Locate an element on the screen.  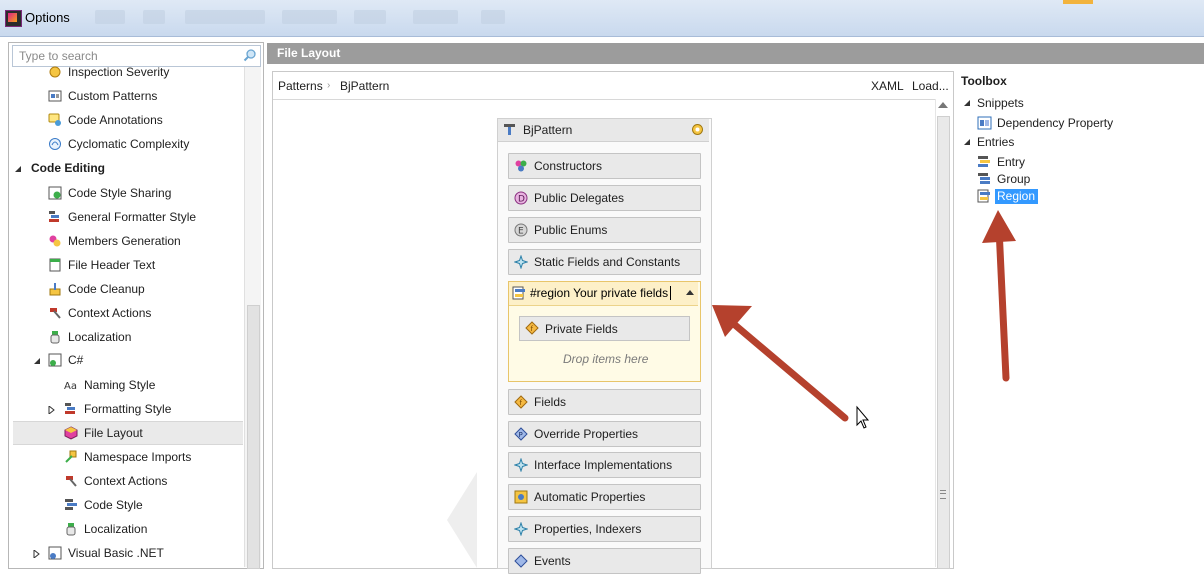
region-icon is located at coordinates (518, 293).